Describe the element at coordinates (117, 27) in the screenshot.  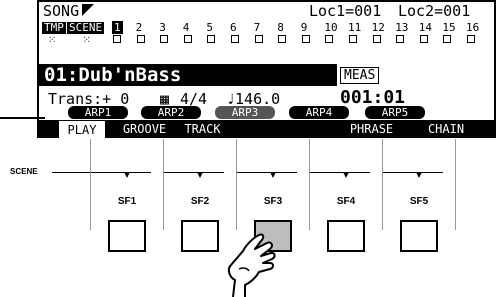
I see `track-number: 1` at that location.